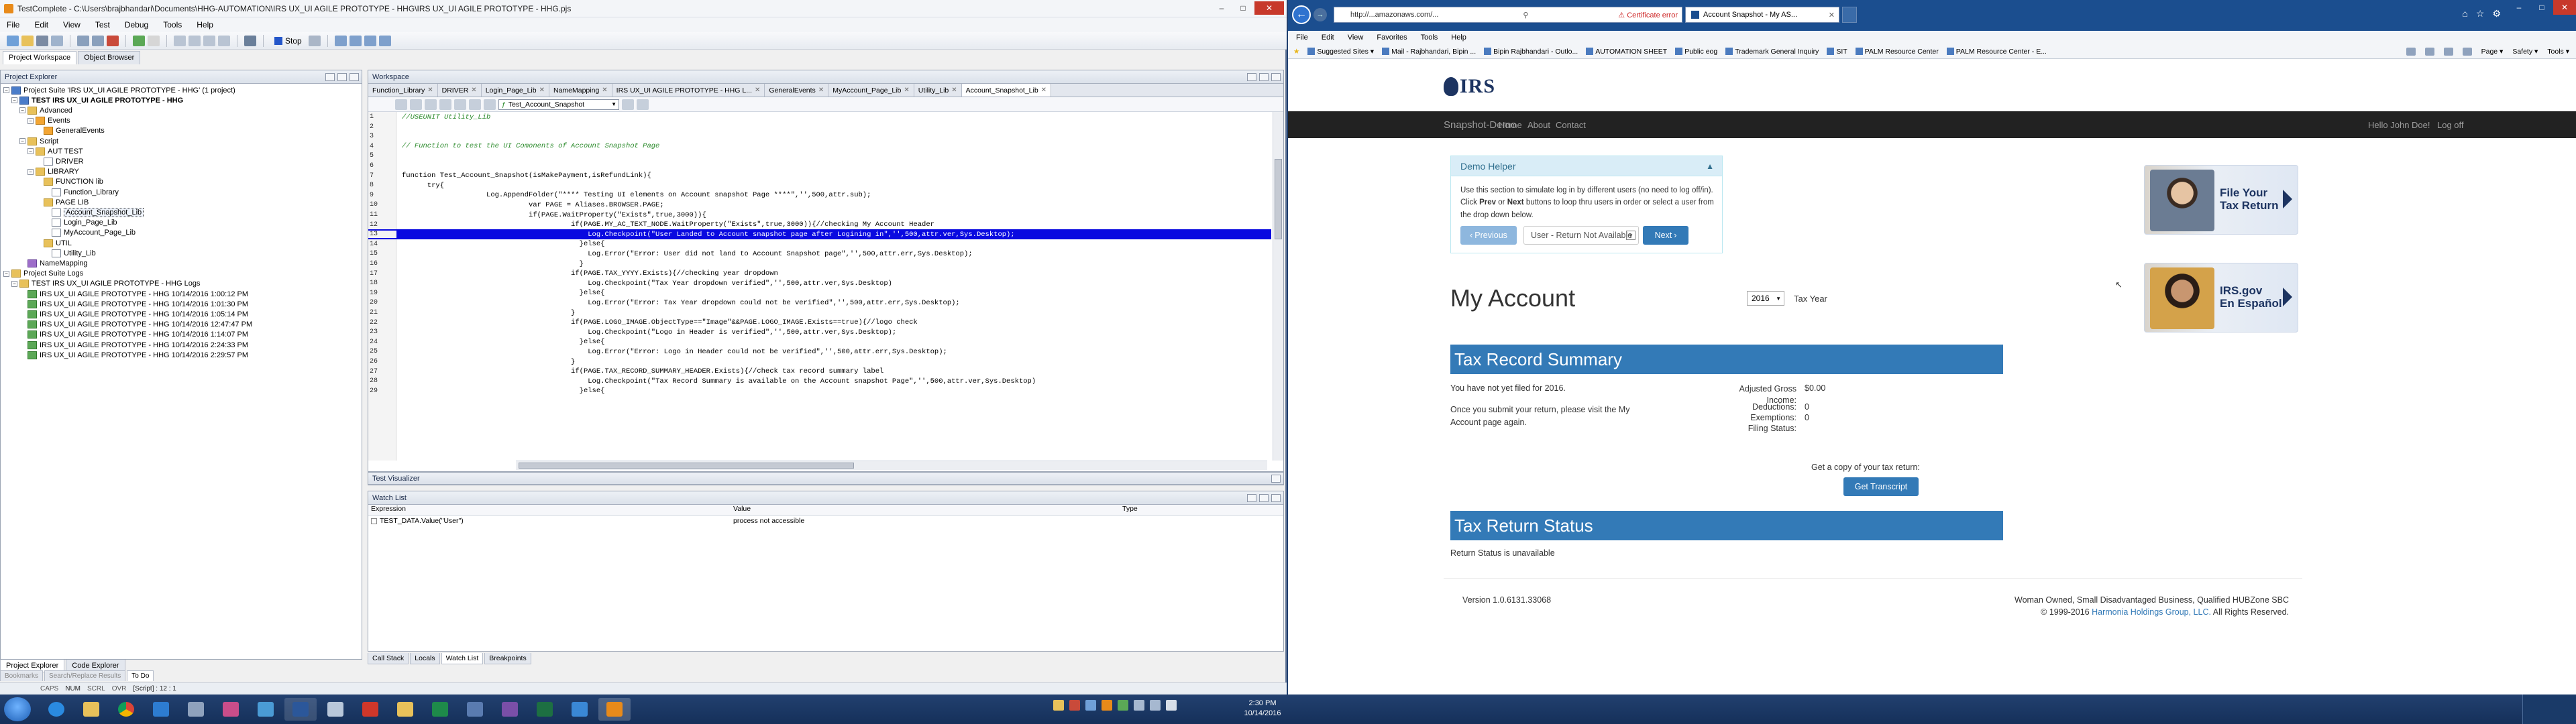 The image size is (2576, 724). Describe the element at coordinates (60, 161) in the screenshot. I see `tree-node: DRIVER` at that location.